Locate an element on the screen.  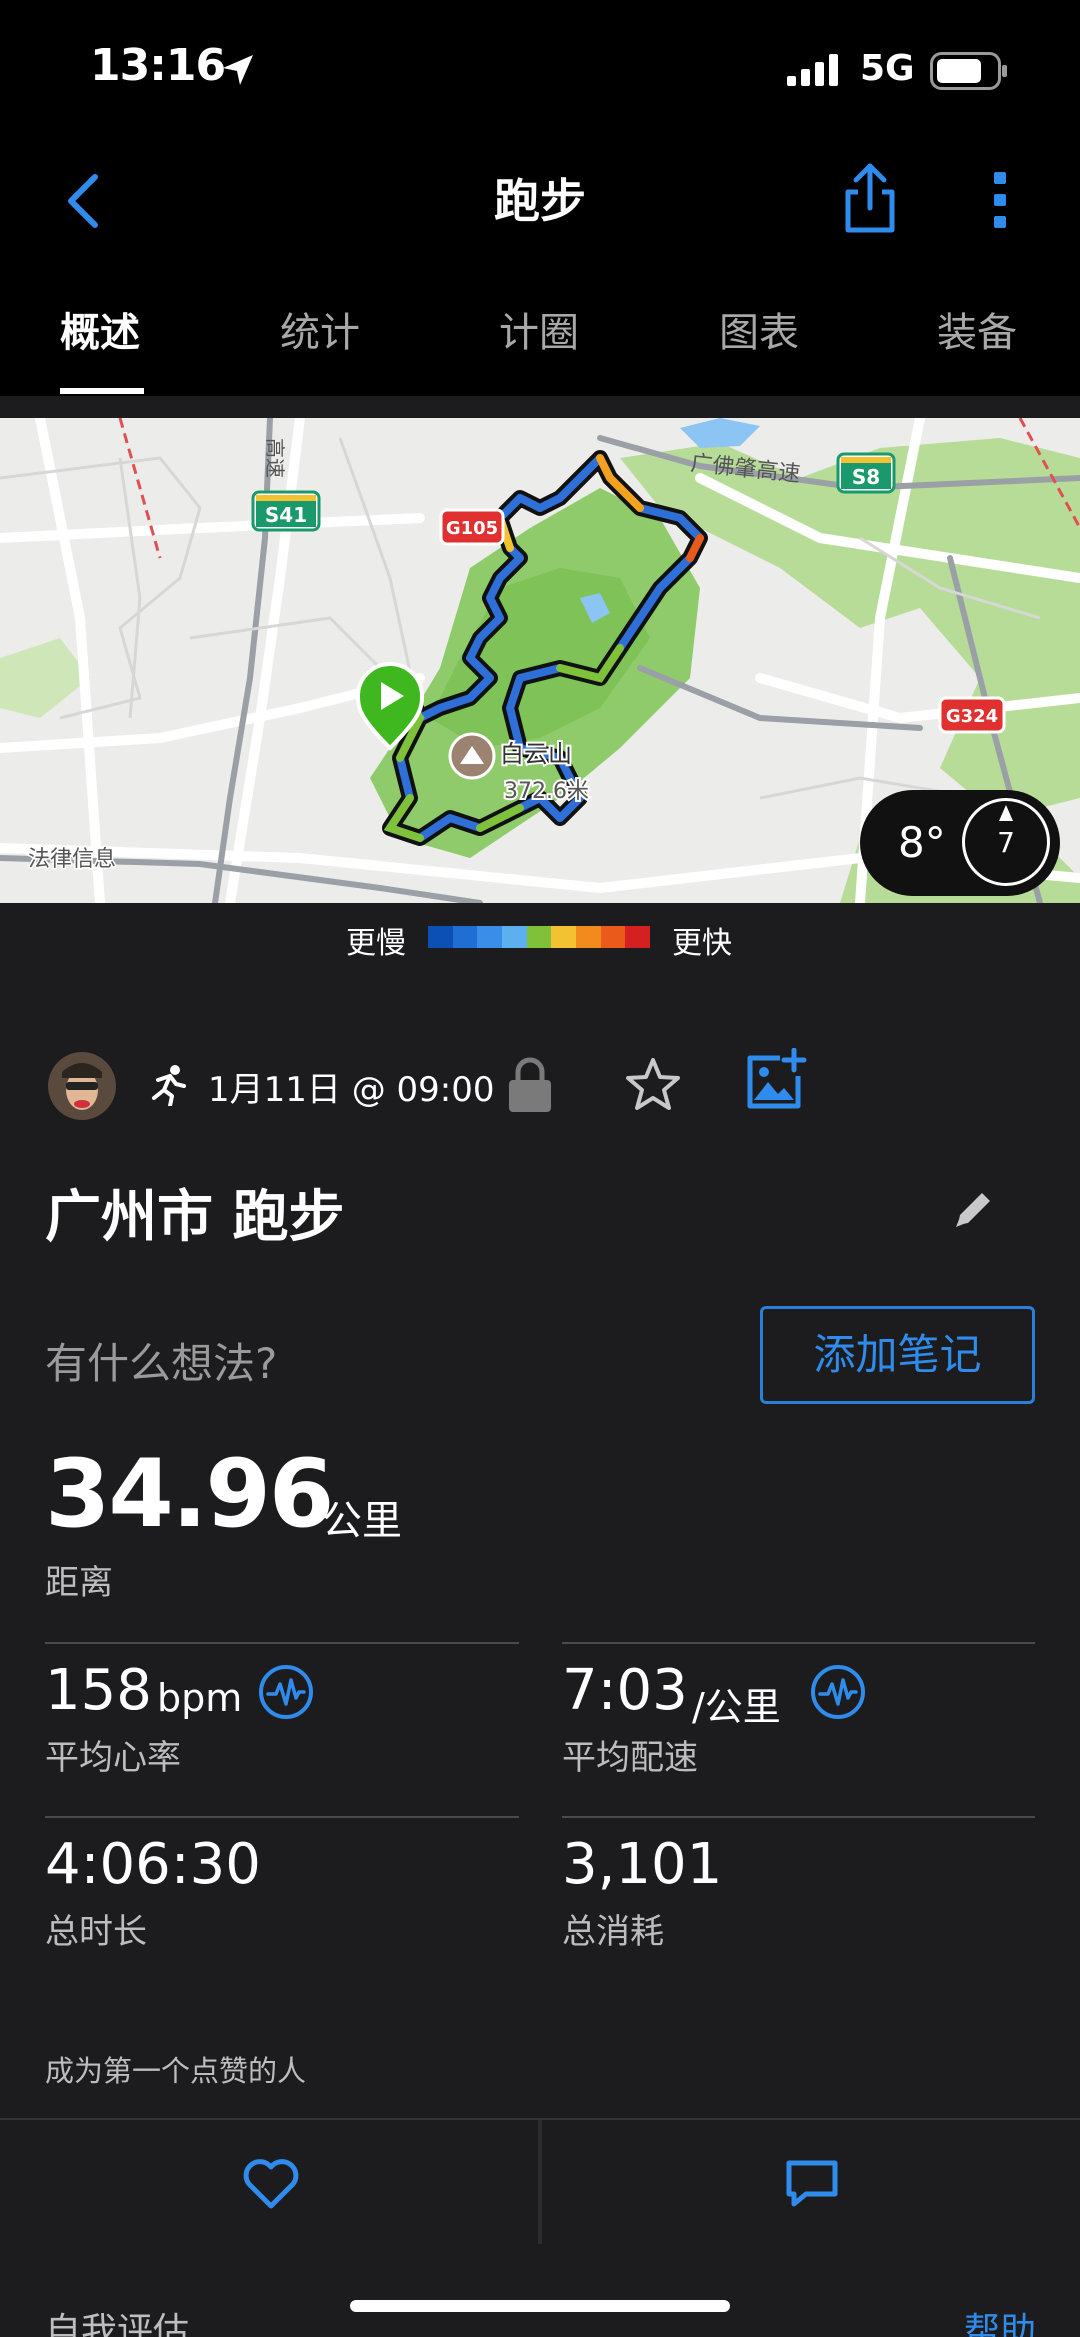
like-button is located at coordinates (269, 2182).